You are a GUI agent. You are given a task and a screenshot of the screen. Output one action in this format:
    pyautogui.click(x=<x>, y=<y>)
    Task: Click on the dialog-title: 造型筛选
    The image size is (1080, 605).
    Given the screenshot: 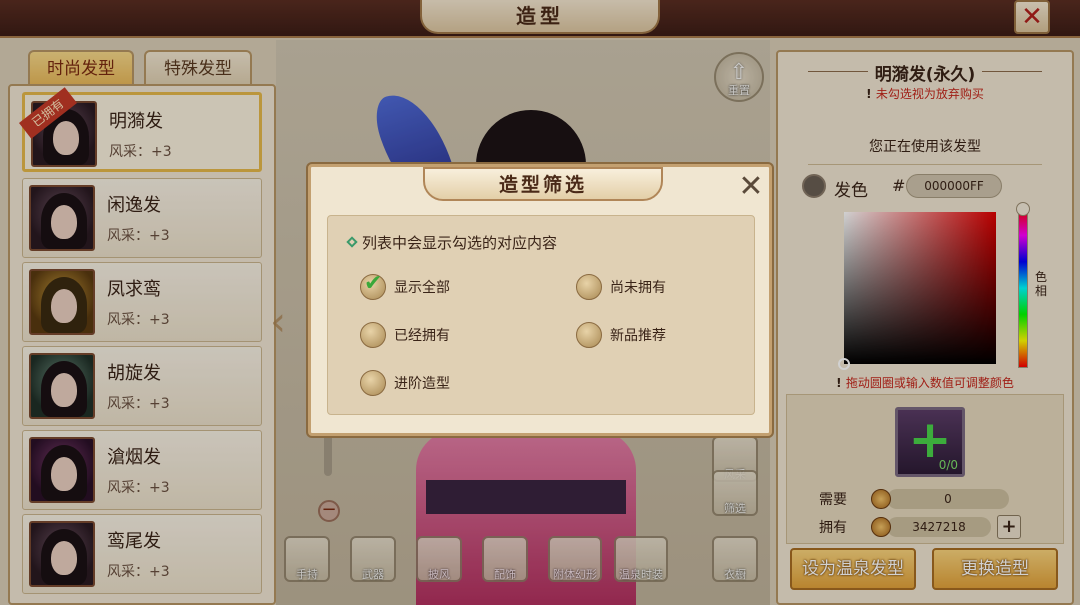 What is the action you would take?
    pyautogui.click(x=543, y=184)
    